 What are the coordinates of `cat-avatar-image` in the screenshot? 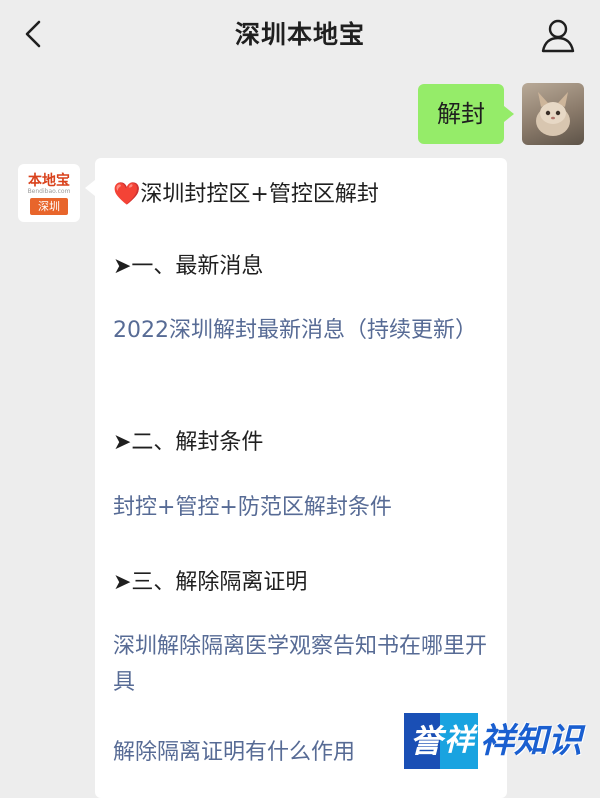 It's located at (553, 114).